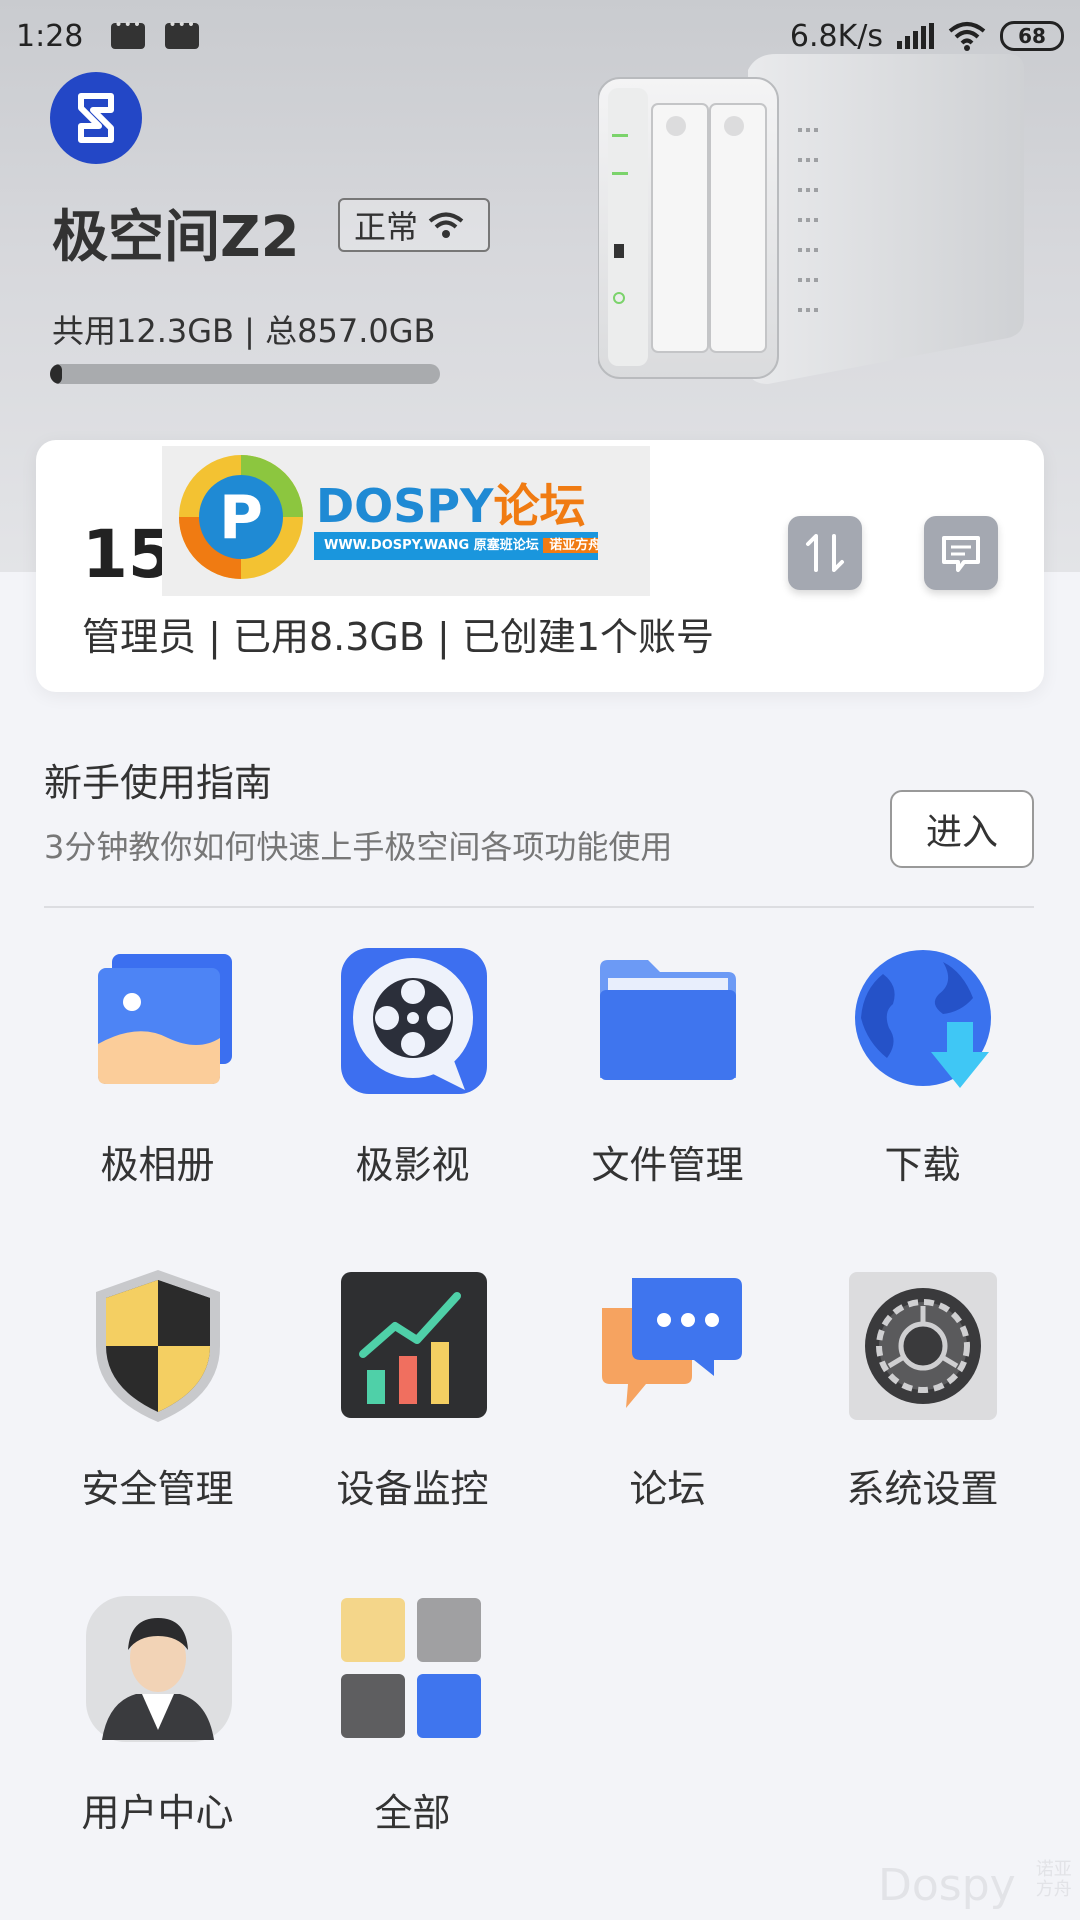 The image size is (1080, 1920). What do you see at coordinates (358, 847) in the screenshot?
I see `guide-subtitle: 3分钟教你如何快速上手极空间各项功能使用` at bounding box center [358, 847].